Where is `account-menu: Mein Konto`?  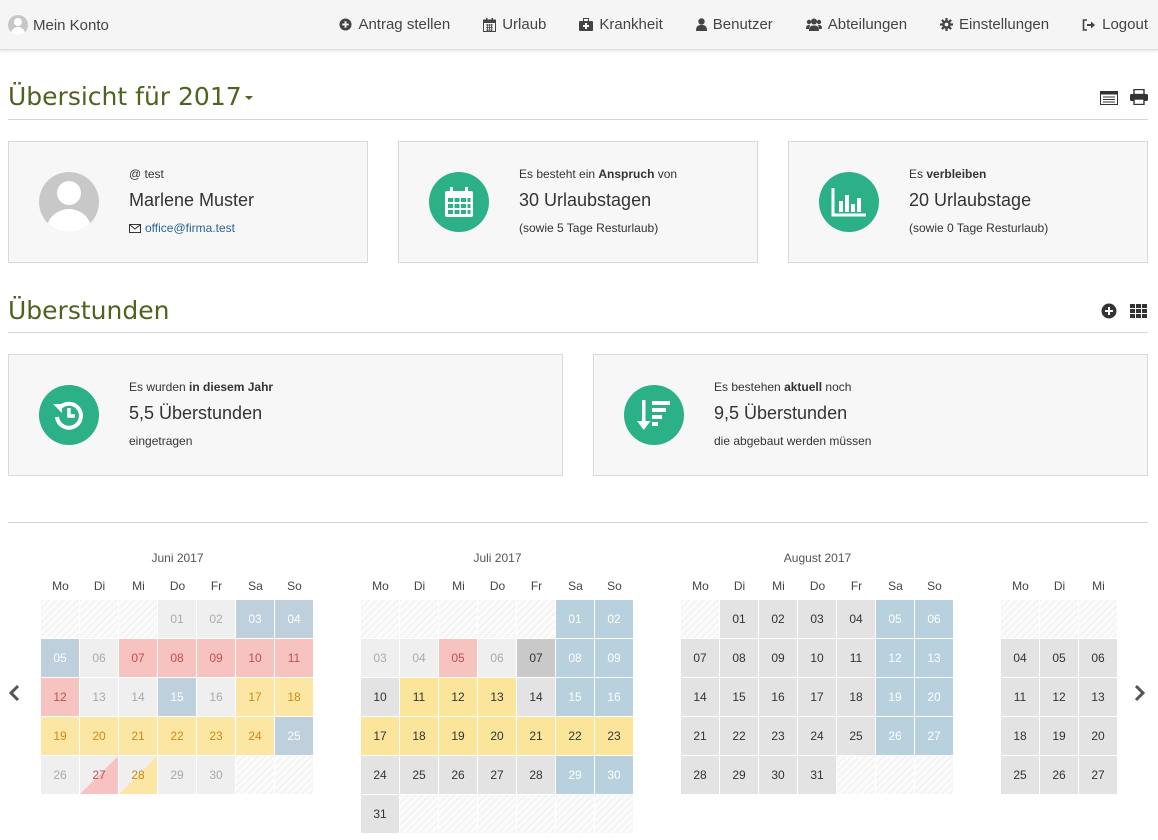
account-menu: Mein Konto is located at coordinates (58, 25).